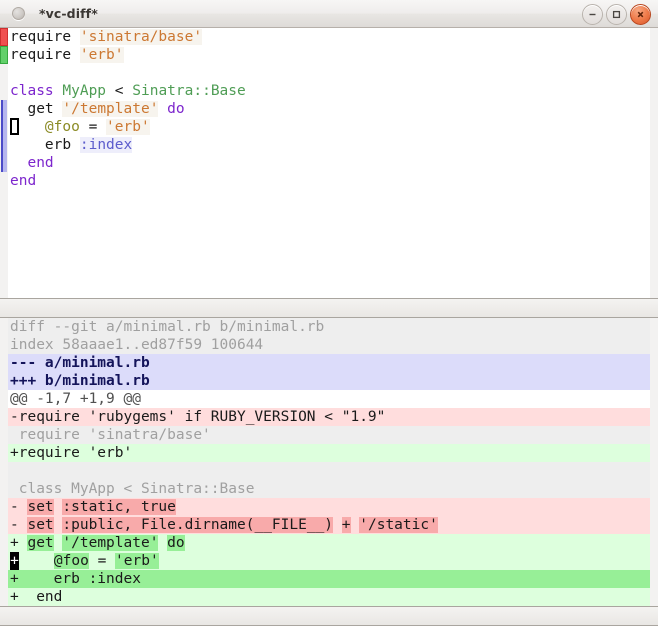  Describe the element at coordinates (75, 399) in the screenshot. I see `diff-token: @@ -1,7 +1,9 @@` at that location.